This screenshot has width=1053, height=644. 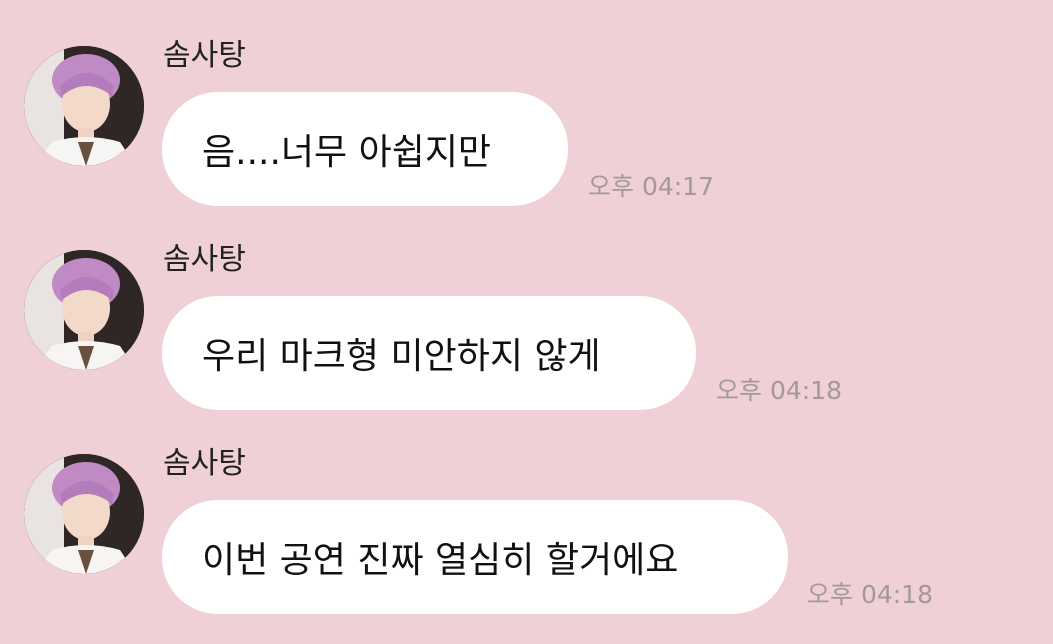 I want to click on message-bubble: 우리 마크형 미안하지 않게, so click(x=429, y=353).